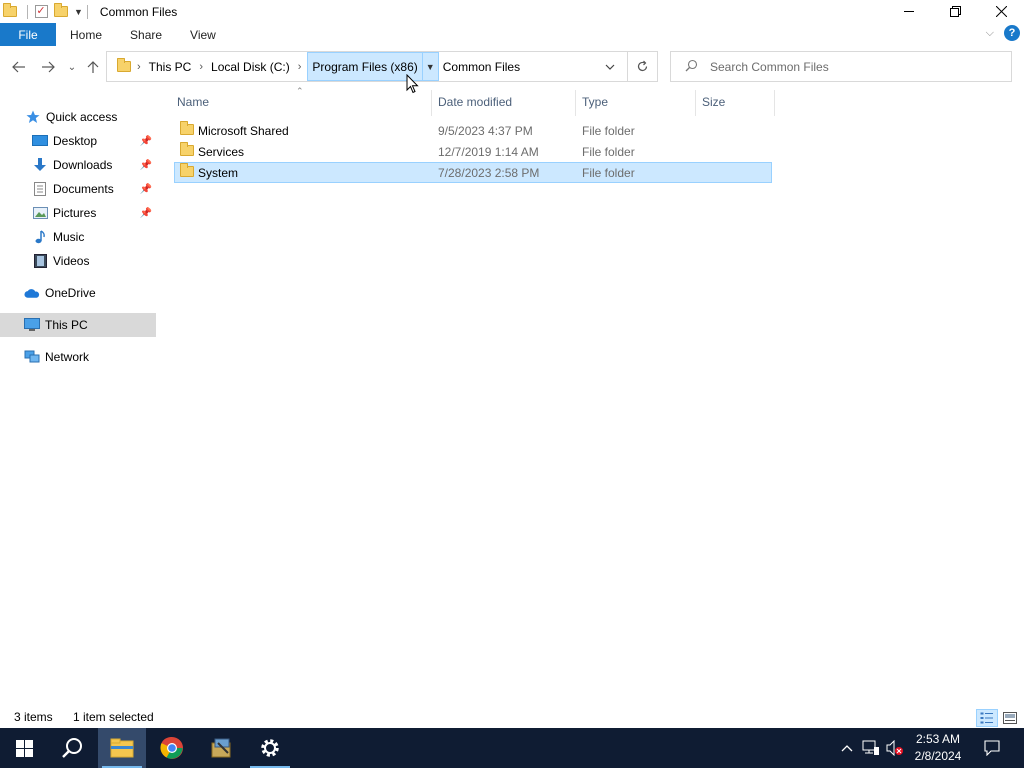 Image resolution: width=1024 pixels, height=768 pixels. I want to click on clock-time: 2:53 AM, so click(938, 739).